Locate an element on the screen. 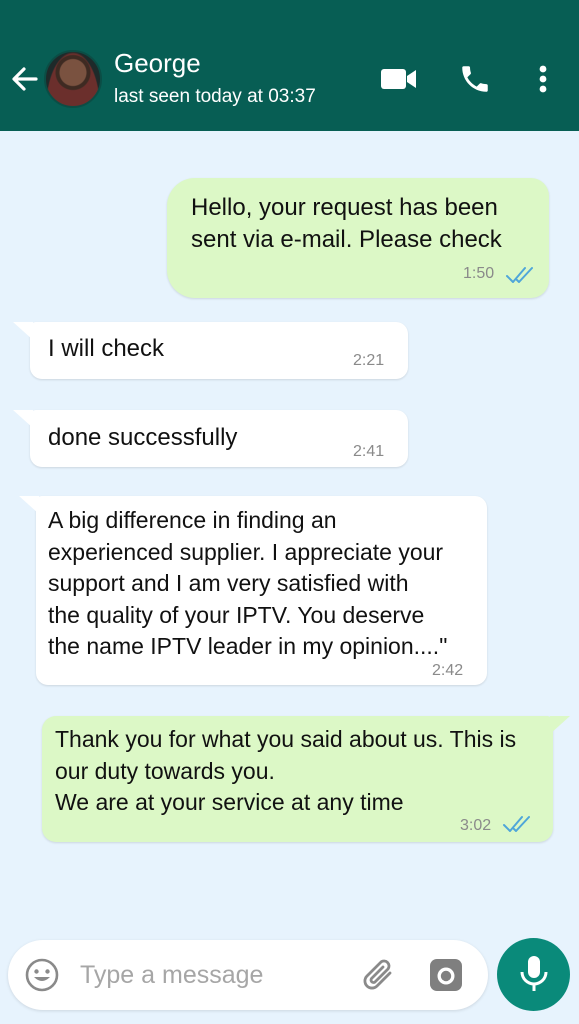  phone-icon is located at coordinates (475, 81).